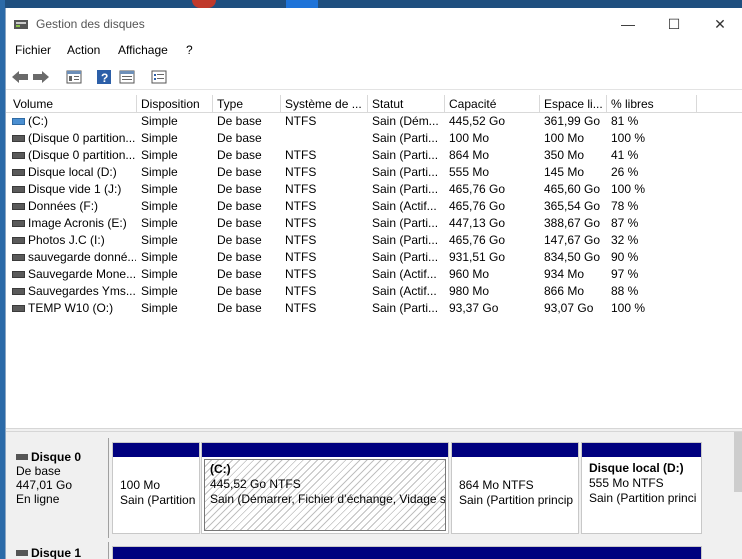  Describe the element at coordinates (625, 155) in the screenshot. I see `cell-pct: 41 %` at that location.